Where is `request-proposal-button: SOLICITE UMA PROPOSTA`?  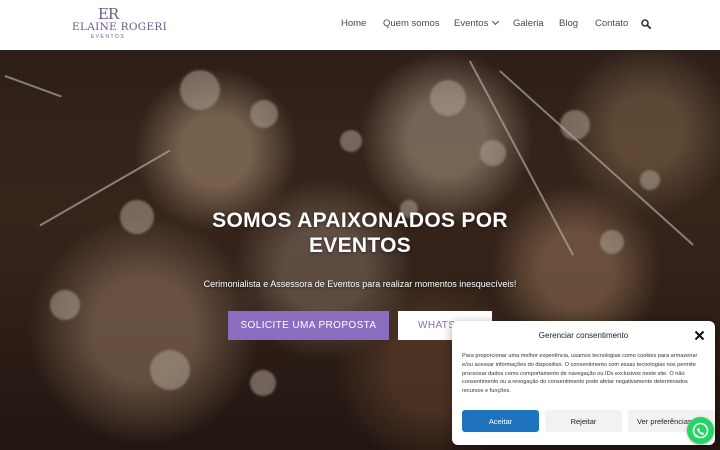
request-proposal-button: SOLICITE UMA PROPOSTA is located at coordinates (308, 325).